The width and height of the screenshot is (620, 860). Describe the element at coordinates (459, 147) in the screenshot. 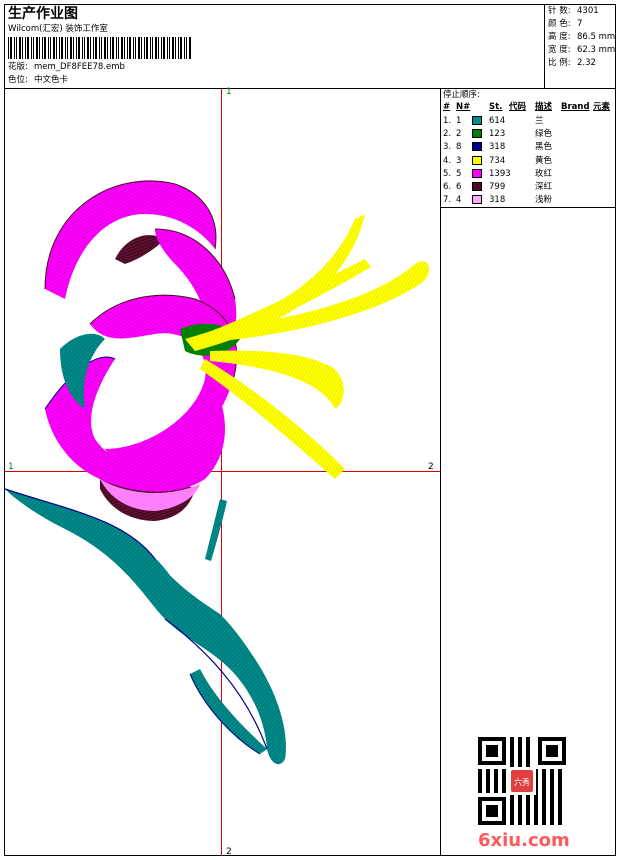

I see `row-needle: 8` at that location.